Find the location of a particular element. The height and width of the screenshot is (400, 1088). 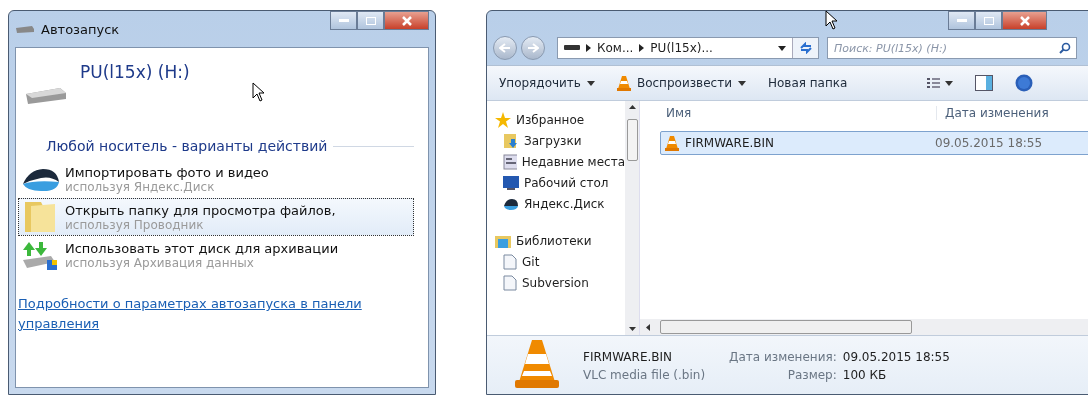

desktop-icon is located at coordinates (511, 182).